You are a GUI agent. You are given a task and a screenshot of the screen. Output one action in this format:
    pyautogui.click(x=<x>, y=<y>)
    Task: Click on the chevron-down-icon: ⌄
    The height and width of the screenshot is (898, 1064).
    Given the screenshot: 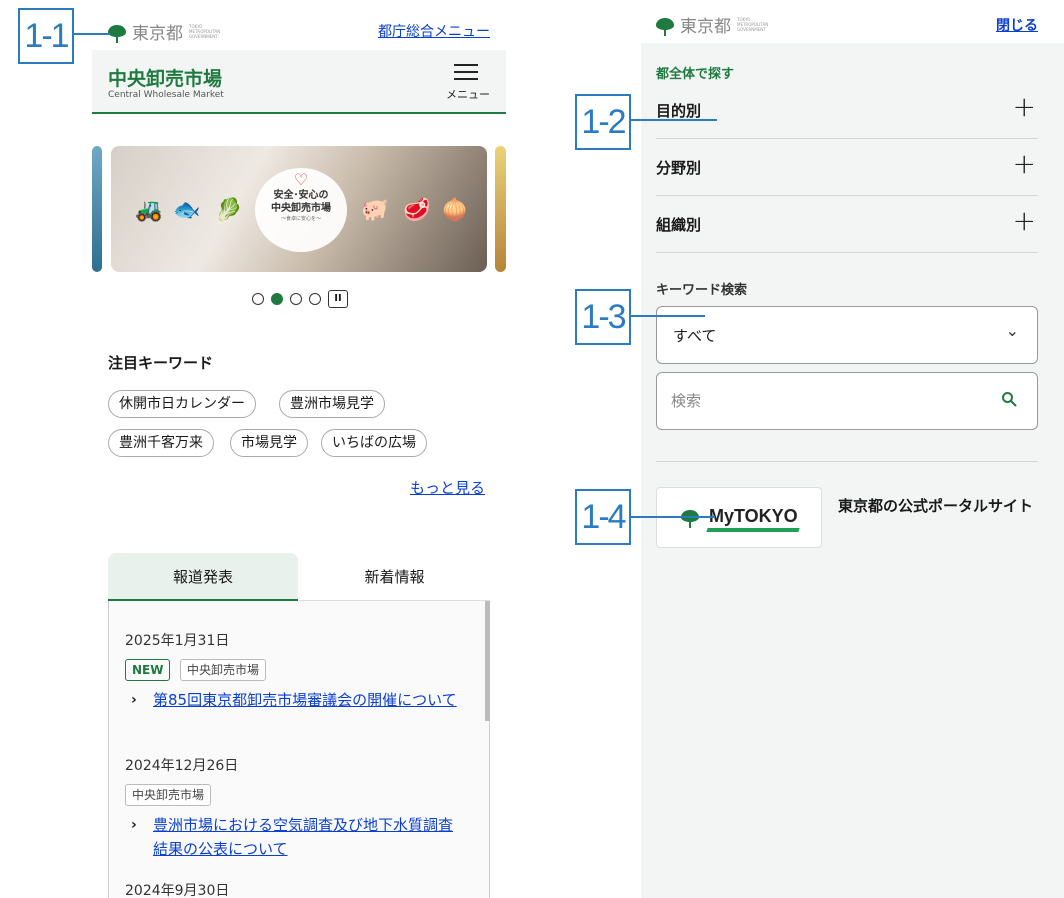 What is the action you would take?
    pyautogui.click(x=1012, y=330)
    